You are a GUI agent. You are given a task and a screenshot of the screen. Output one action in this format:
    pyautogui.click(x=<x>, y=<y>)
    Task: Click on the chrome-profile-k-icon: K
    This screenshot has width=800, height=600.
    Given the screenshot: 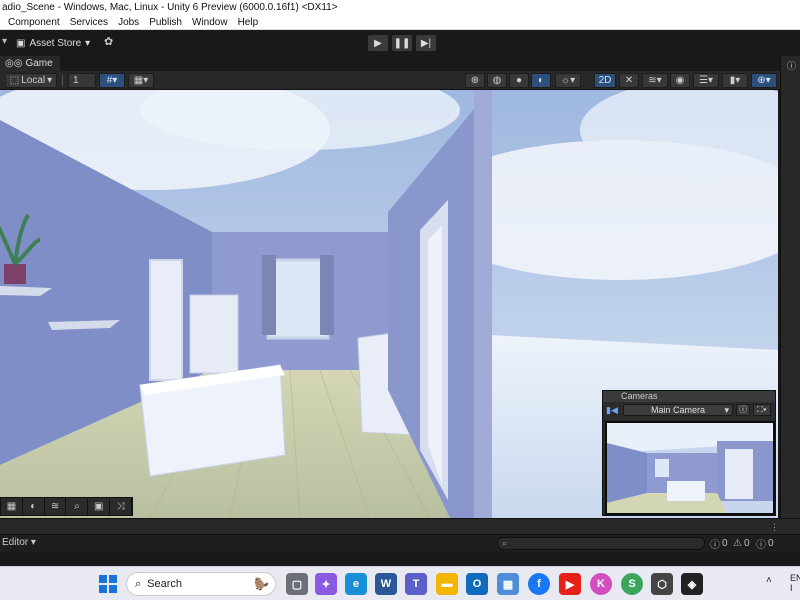 What is the action you would take?
    pyautogui.click(x=601, y=584)
    